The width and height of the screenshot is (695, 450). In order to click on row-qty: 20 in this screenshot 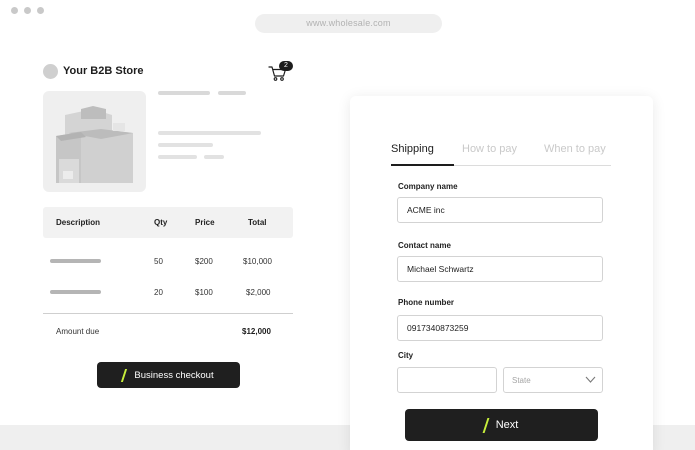, I will do `click(158, 292)`.